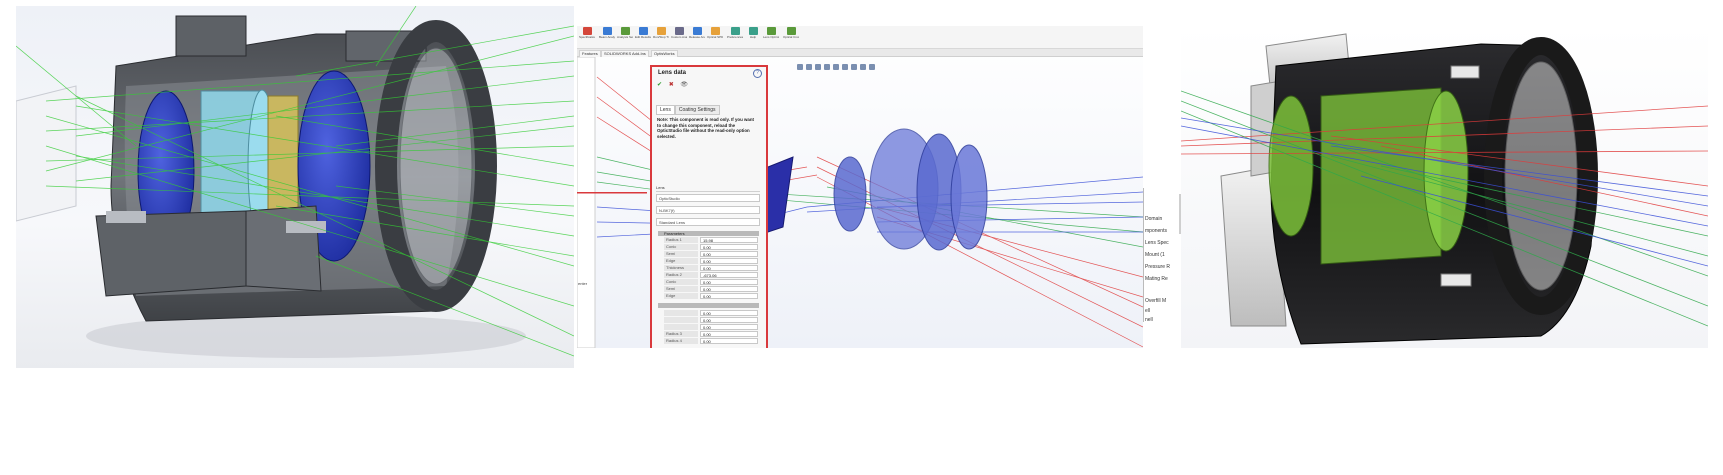  What do you see at coordinates (681, 254) in the screenshot?
I see `param-label: Semi` at bounding box center [681, 254].